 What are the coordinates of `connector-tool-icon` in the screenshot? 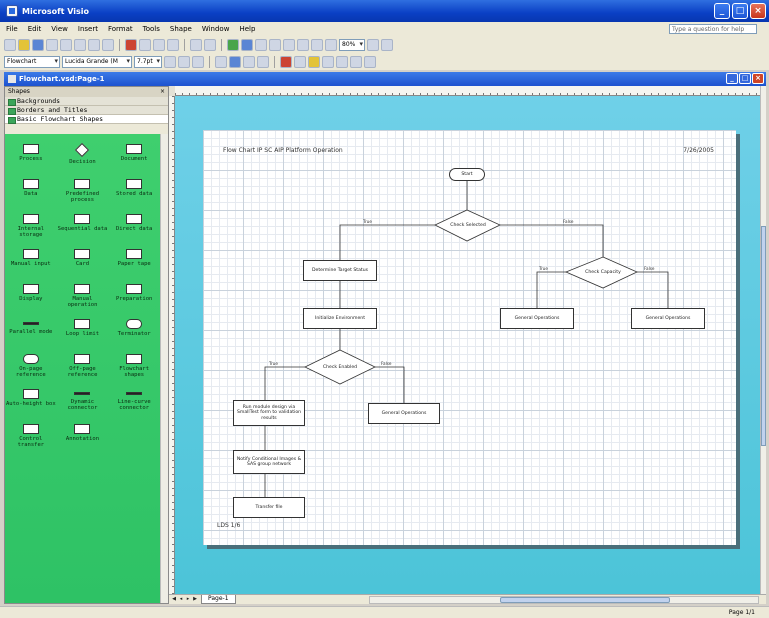 It's located at (275, 44).